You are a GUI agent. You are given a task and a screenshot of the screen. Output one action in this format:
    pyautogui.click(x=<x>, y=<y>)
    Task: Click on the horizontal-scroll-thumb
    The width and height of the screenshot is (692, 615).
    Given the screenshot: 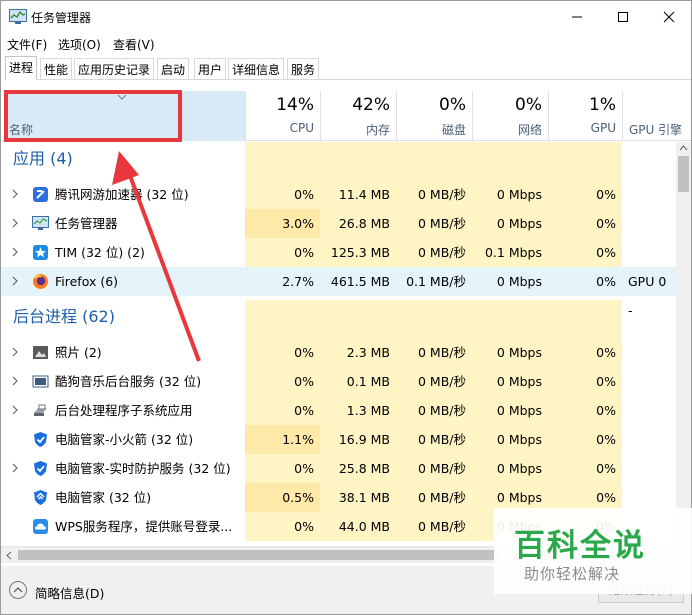 What is the action you would take?
    pyautogui.click(x=258, y=555)
    